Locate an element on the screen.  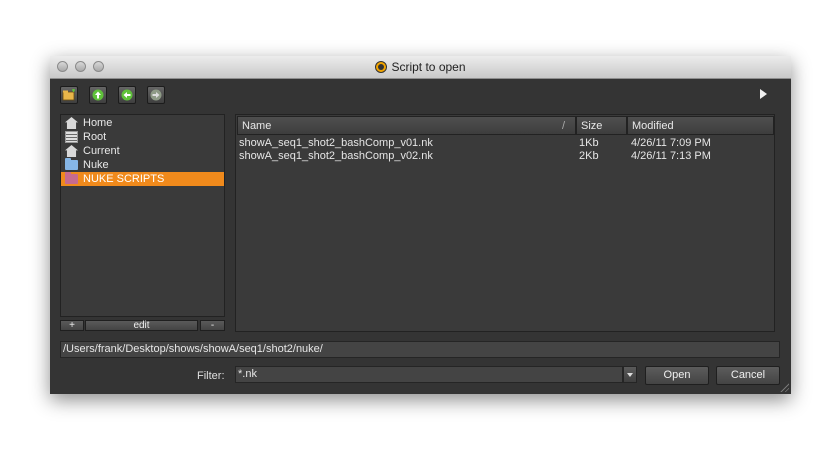
column-header-size: Size is located at coordinates (601, 125).